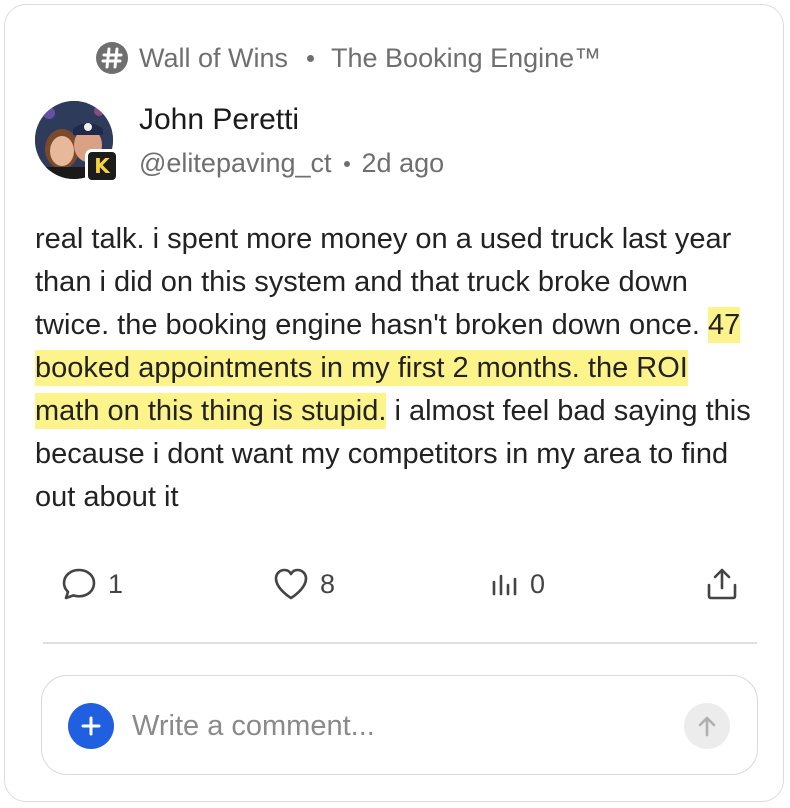  I want to click on author-name: John Peretti, so click(219, 120).